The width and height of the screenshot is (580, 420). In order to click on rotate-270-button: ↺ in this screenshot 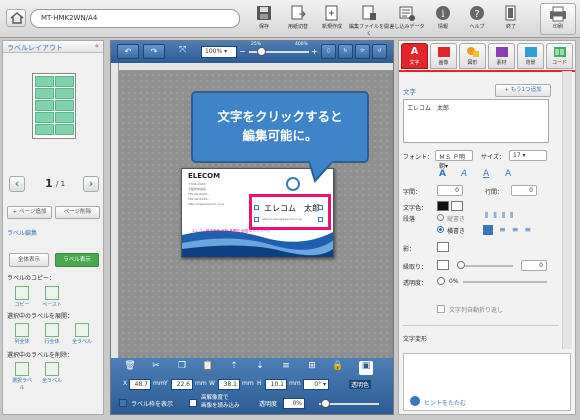, I will do `click(379, 51)`.